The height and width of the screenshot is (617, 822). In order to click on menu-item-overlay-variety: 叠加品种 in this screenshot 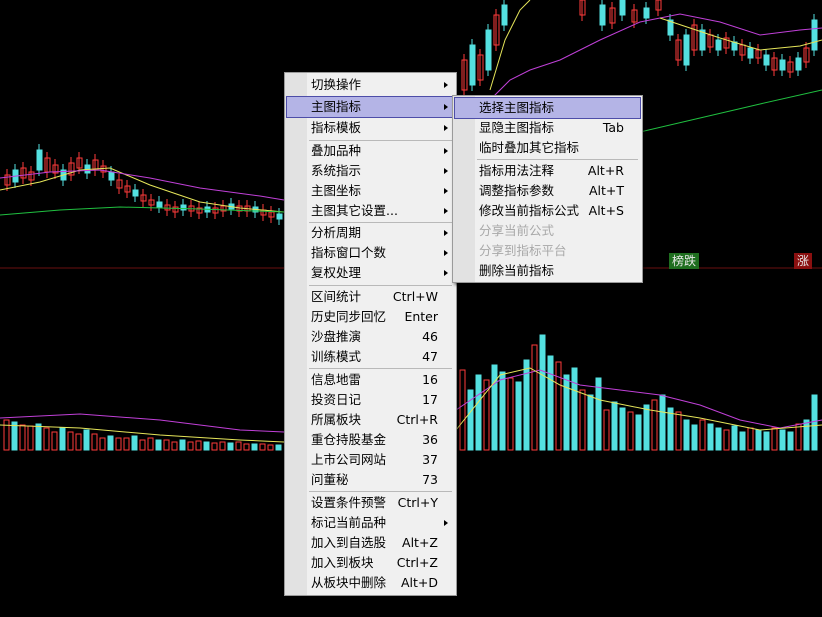, I will do `click(370, 151)`.